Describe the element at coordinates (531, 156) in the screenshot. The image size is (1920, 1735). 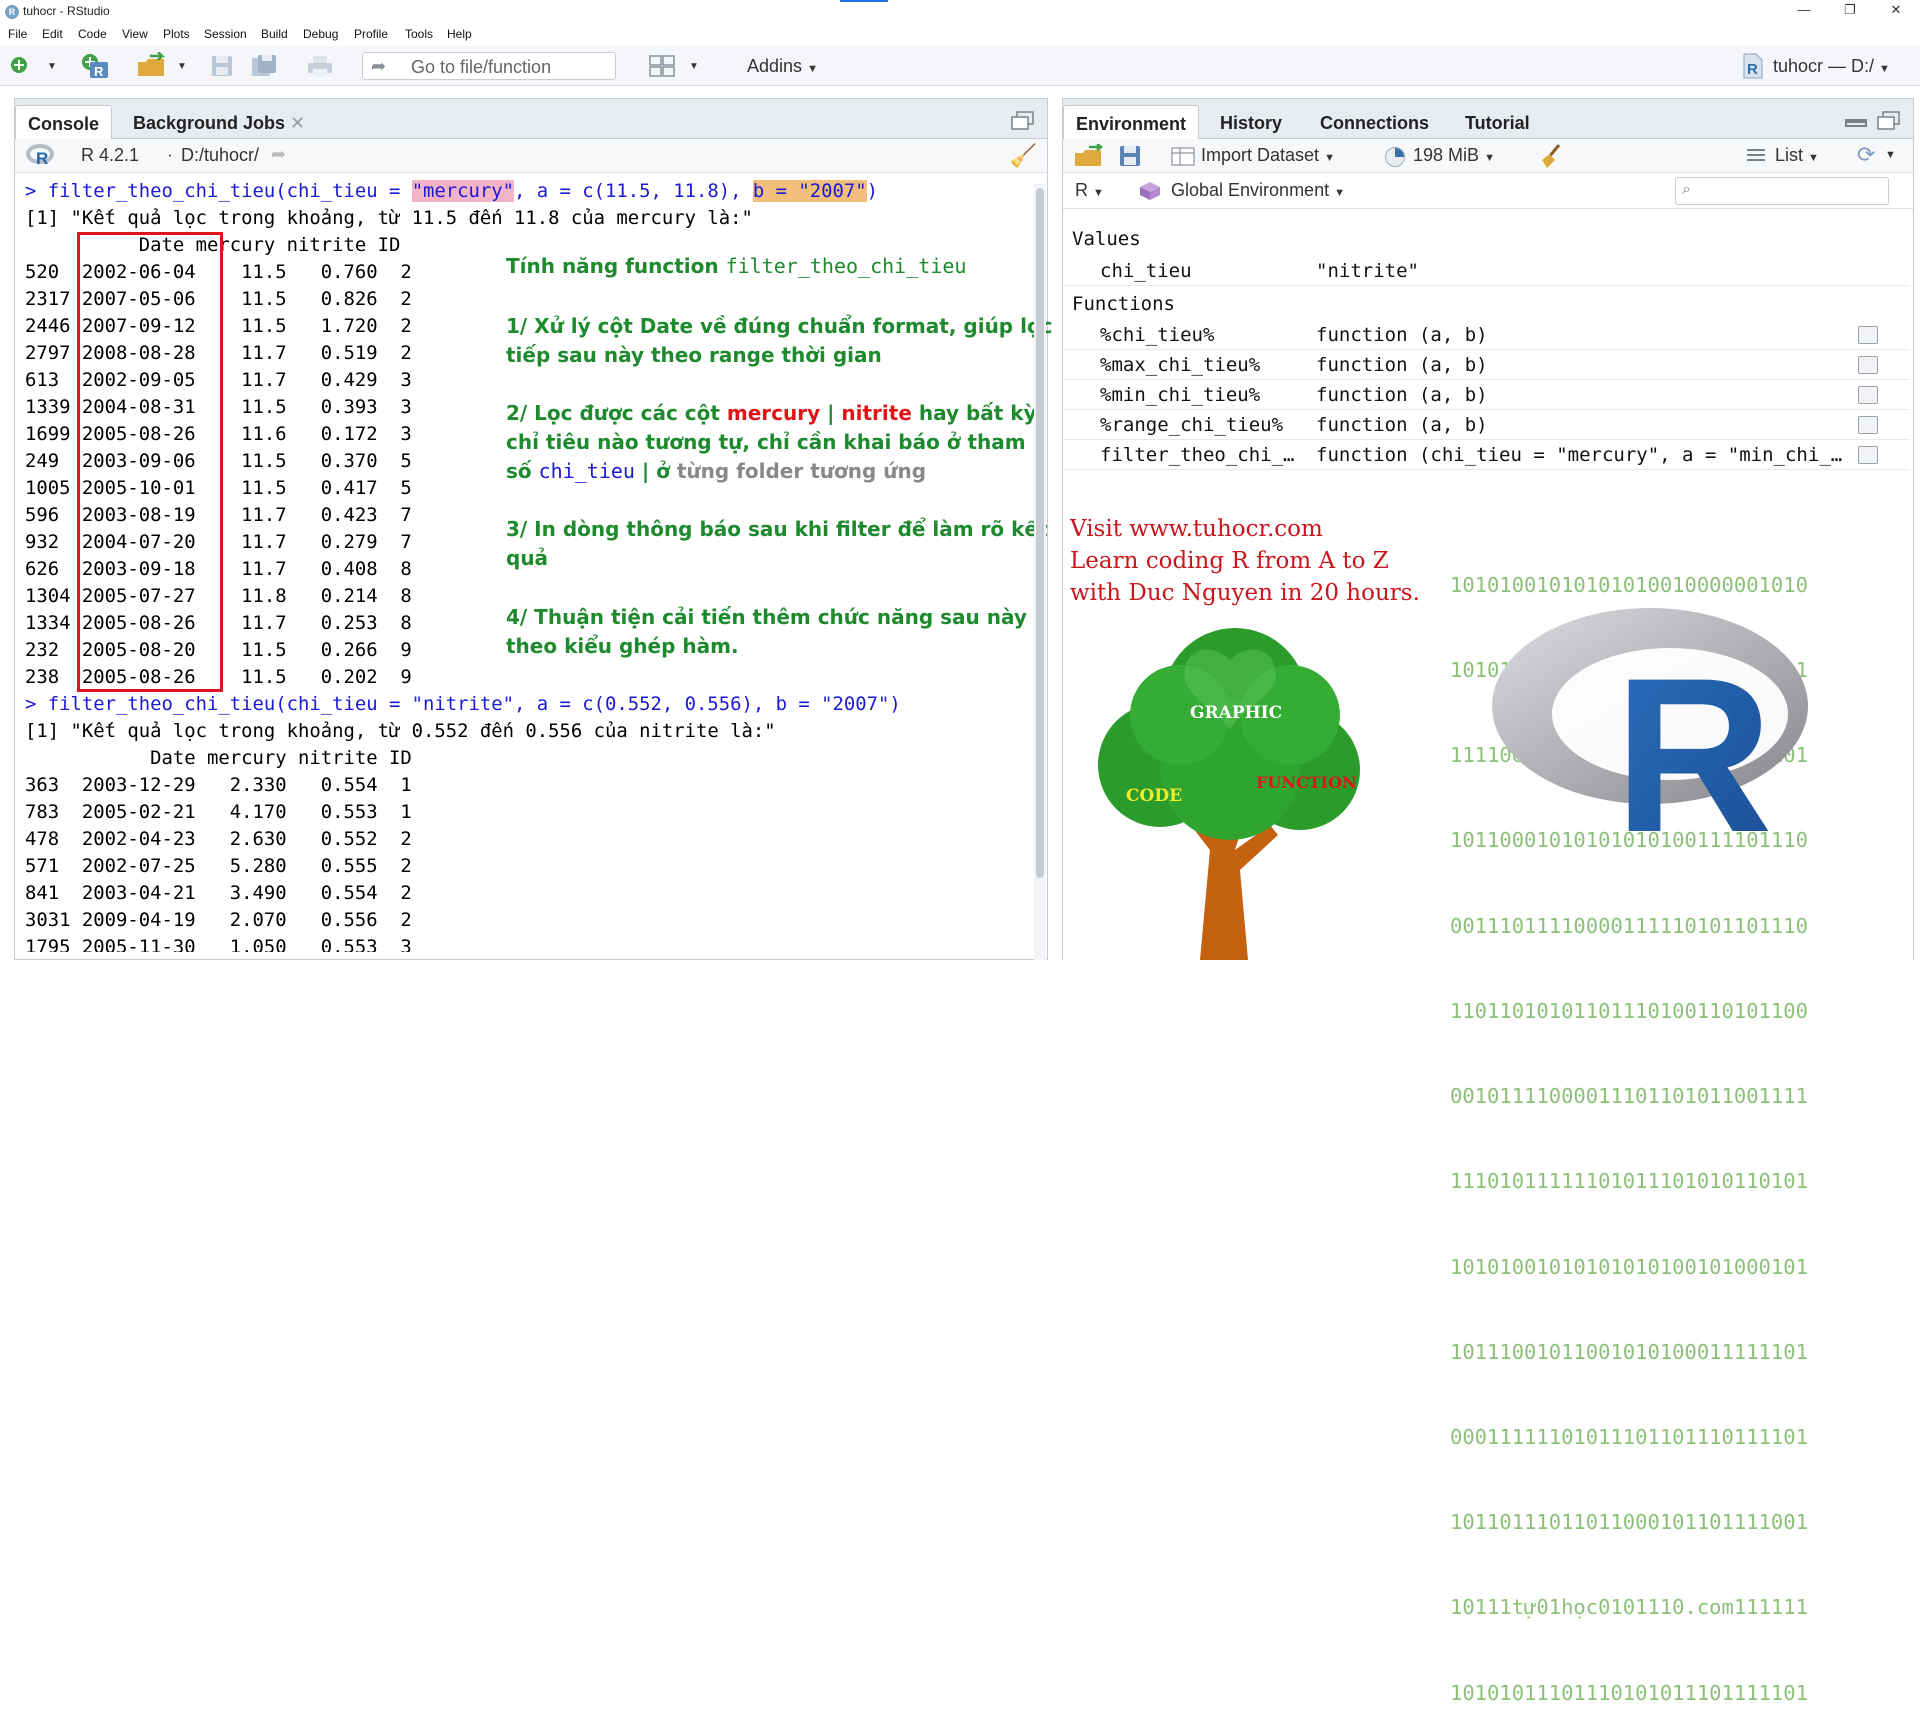
I see `console-subbar: R R 4.2.1 · D:/tuhocr/ ➦ 🧹` at that location.